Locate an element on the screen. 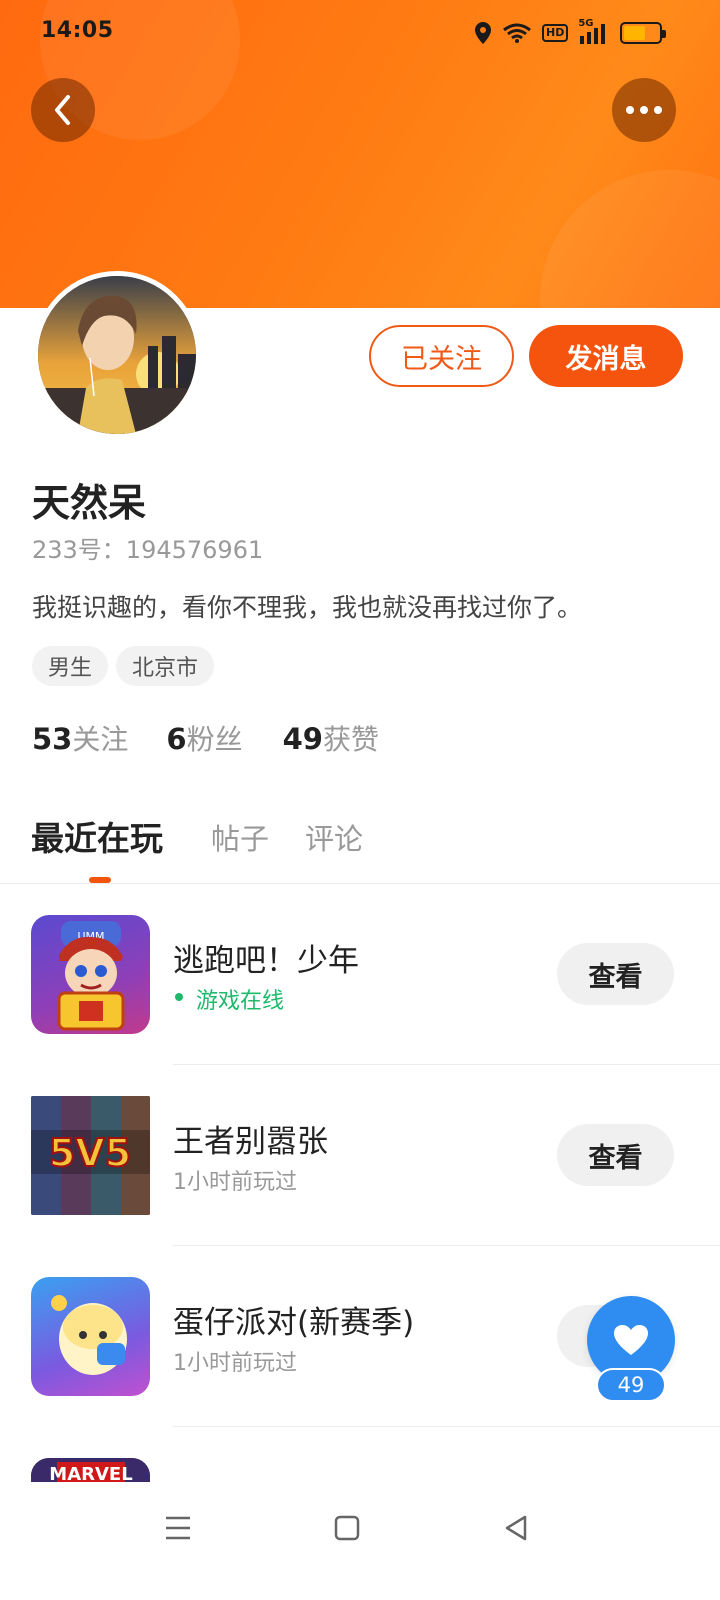  more-button is located at coordinates (644, 110).